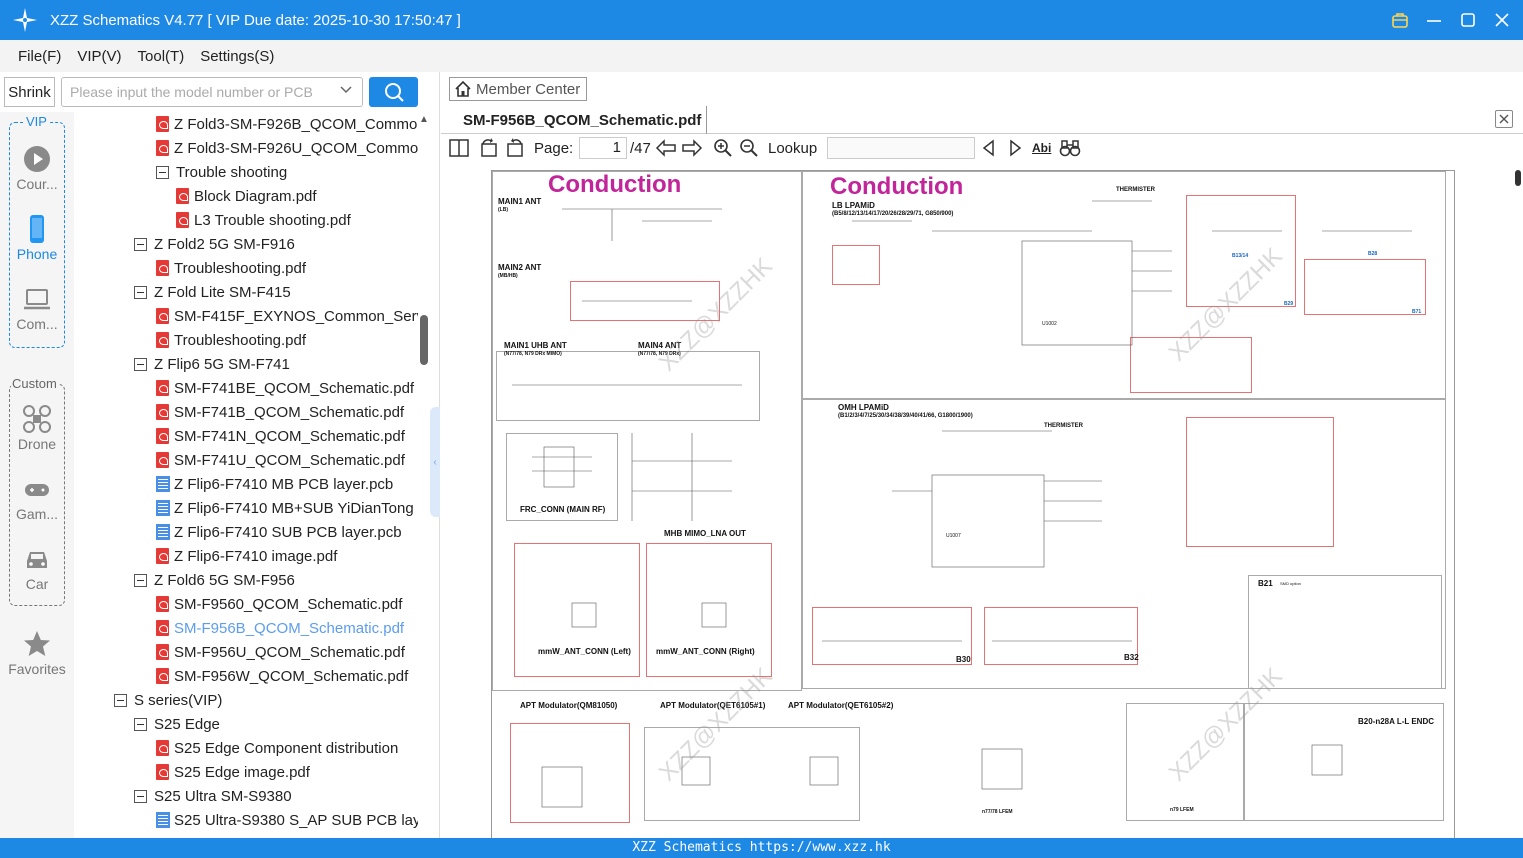  I want to click on search-input: Please input the model number or PCB, so click(212, 92).